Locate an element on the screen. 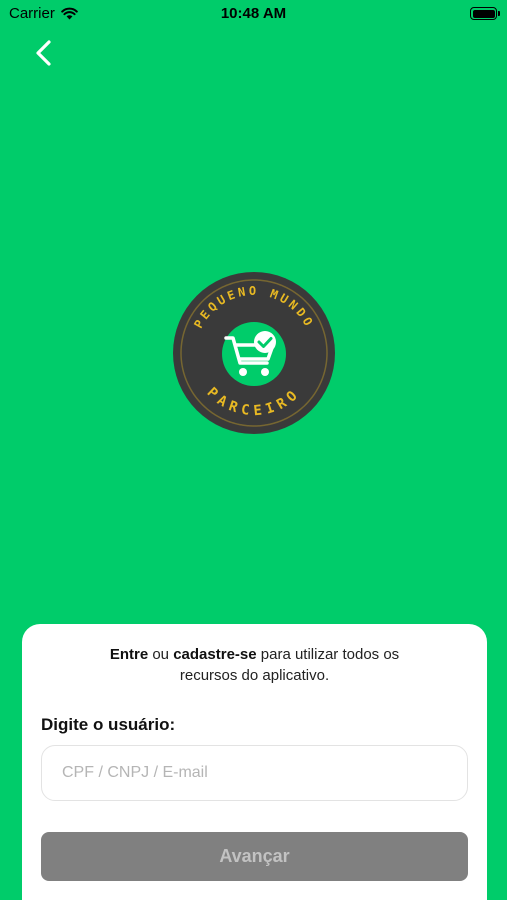  intro-second-line: recursos do aplicativo. is located at coordinates (254, 675).